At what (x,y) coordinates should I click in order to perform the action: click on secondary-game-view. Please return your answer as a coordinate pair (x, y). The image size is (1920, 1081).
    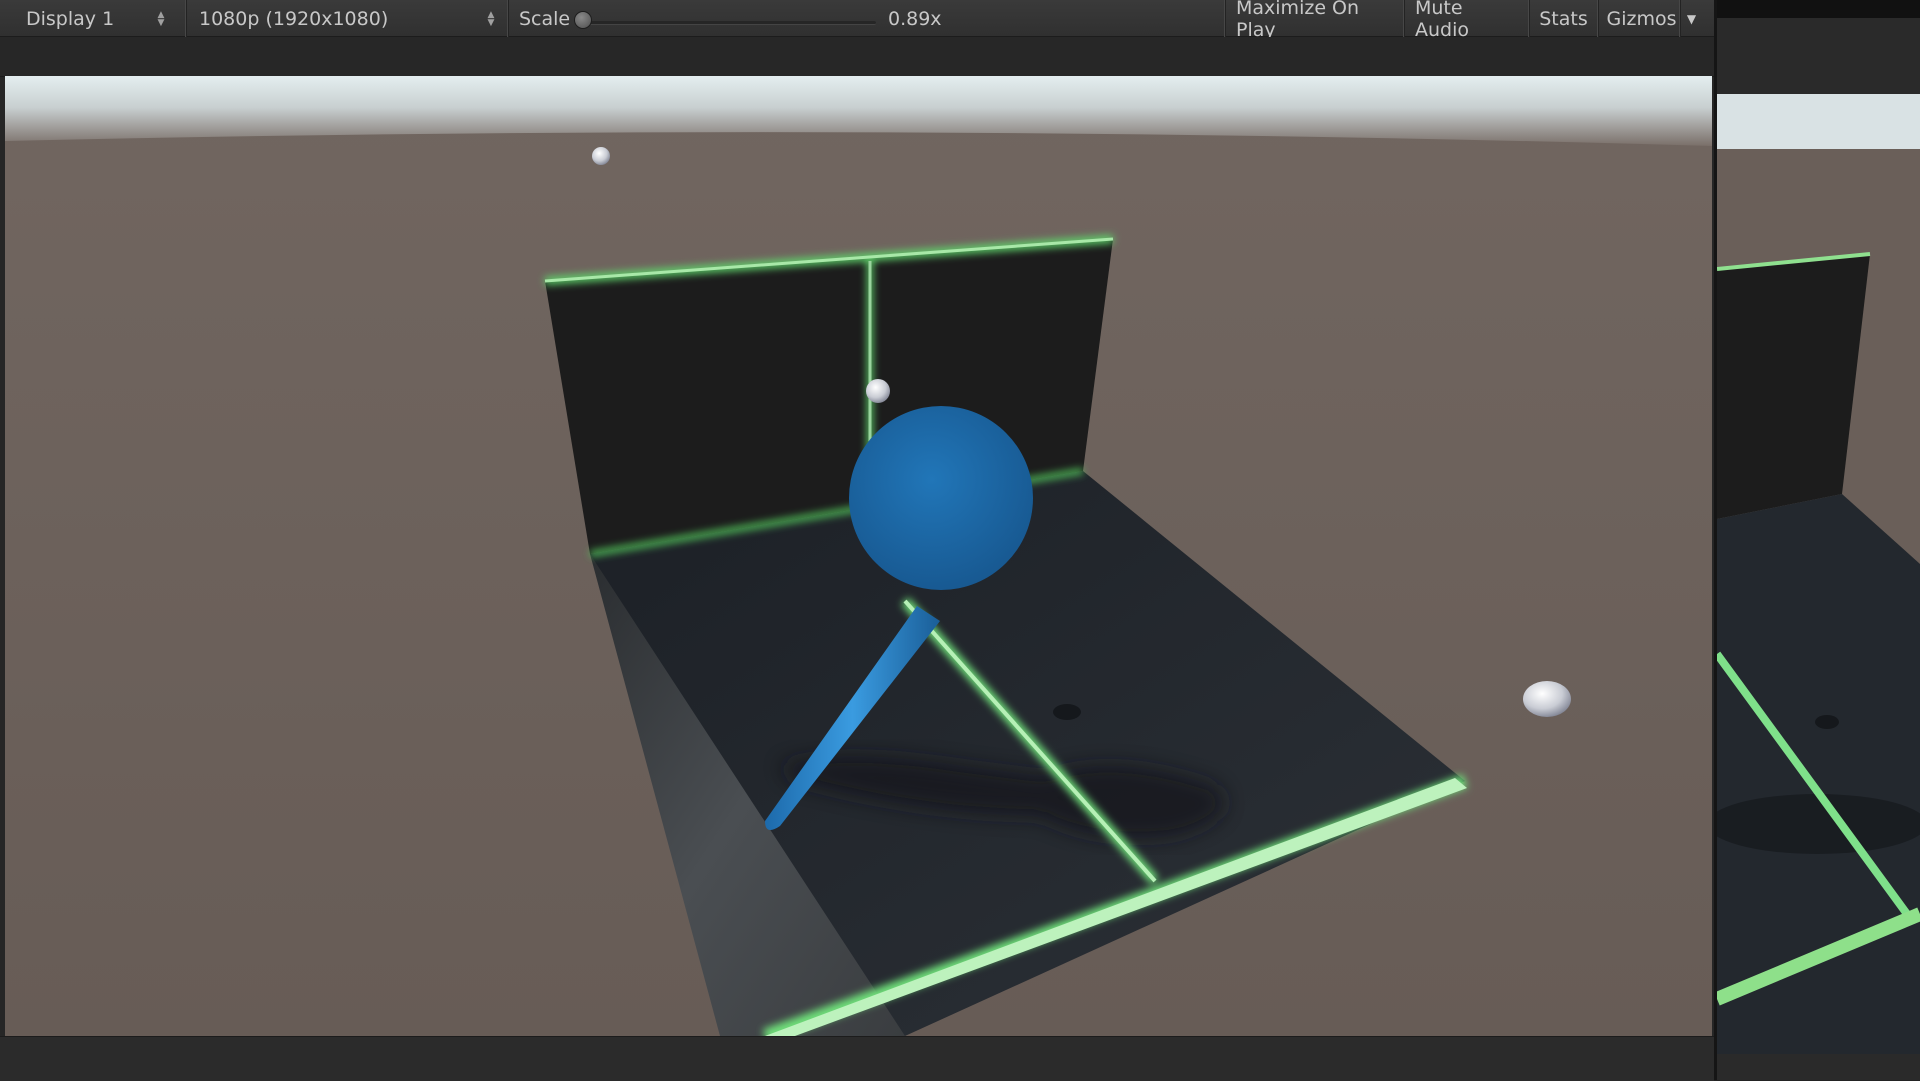
    Looking at the image, I should click on (1818, 540).